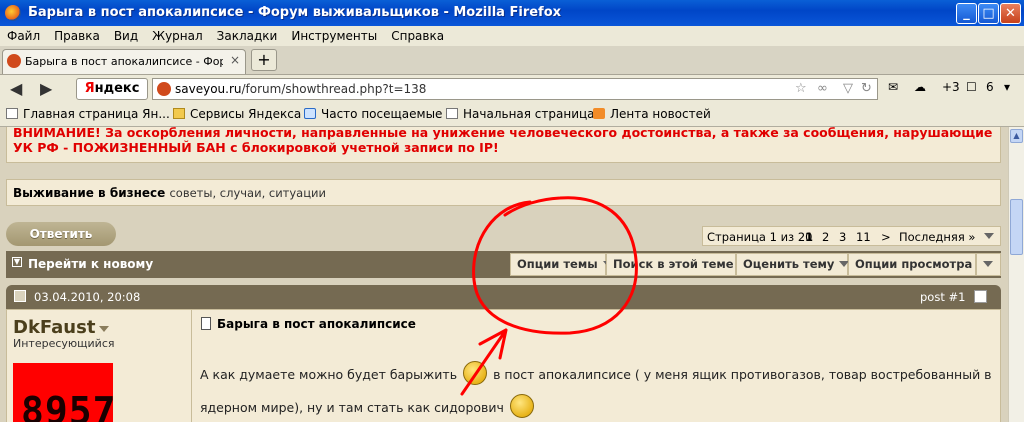 The height and width of the screenshot is (422, 1024). Describe the element at coordinates (246, 114) in the screenshot. I see `bookmark-label: Сервисы Яндекса` at that location.